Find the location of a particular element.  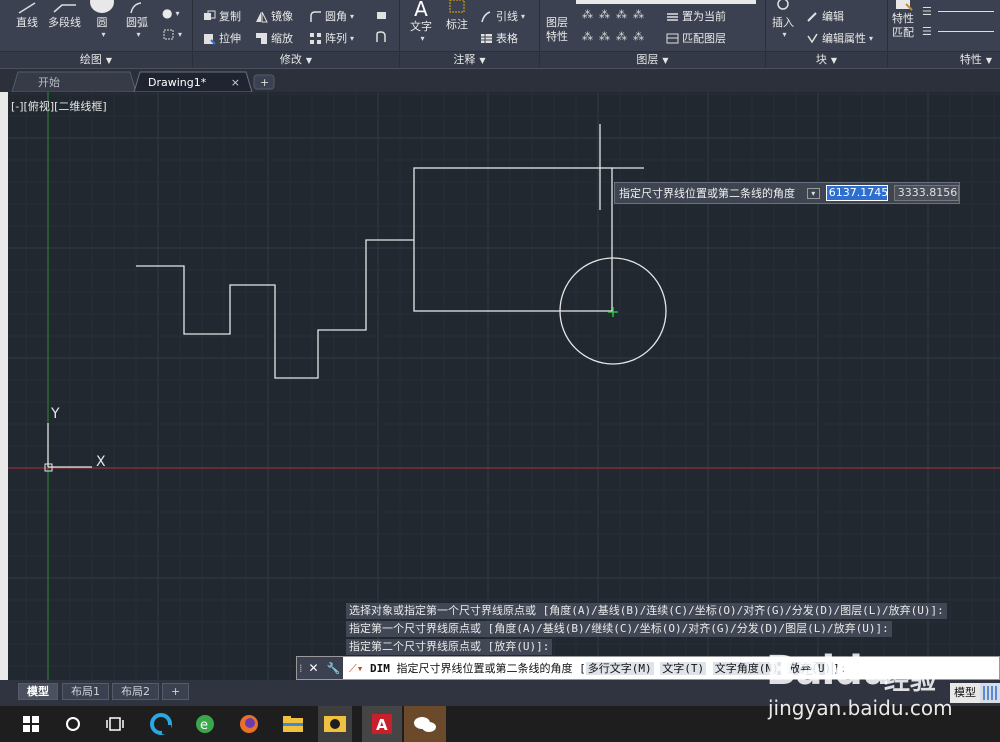

copy-button: 复制 is located at coordinates (222, 16).